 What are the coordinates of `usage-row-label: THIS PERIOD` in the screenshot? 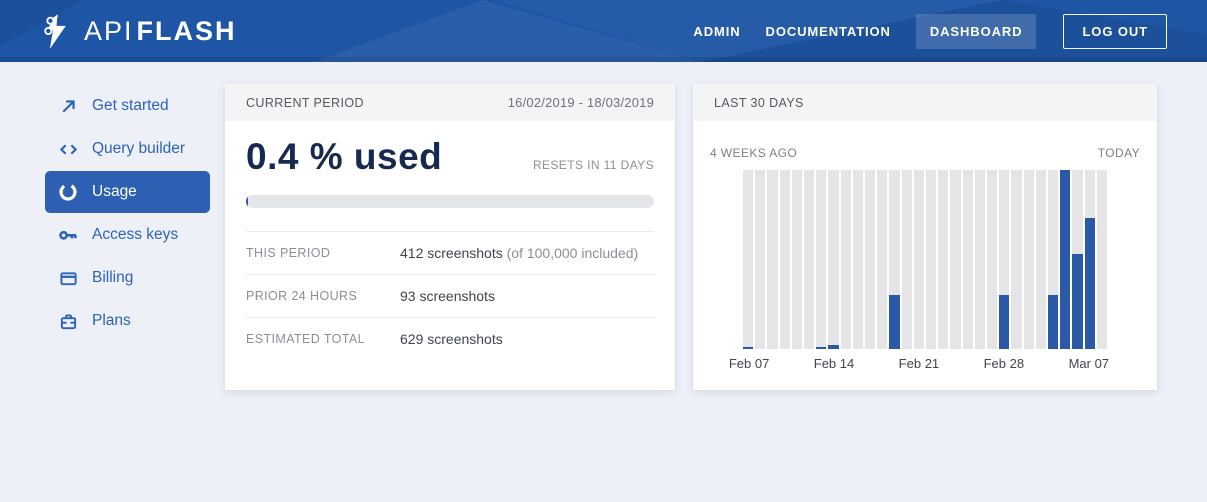 It's located at (288, 253).